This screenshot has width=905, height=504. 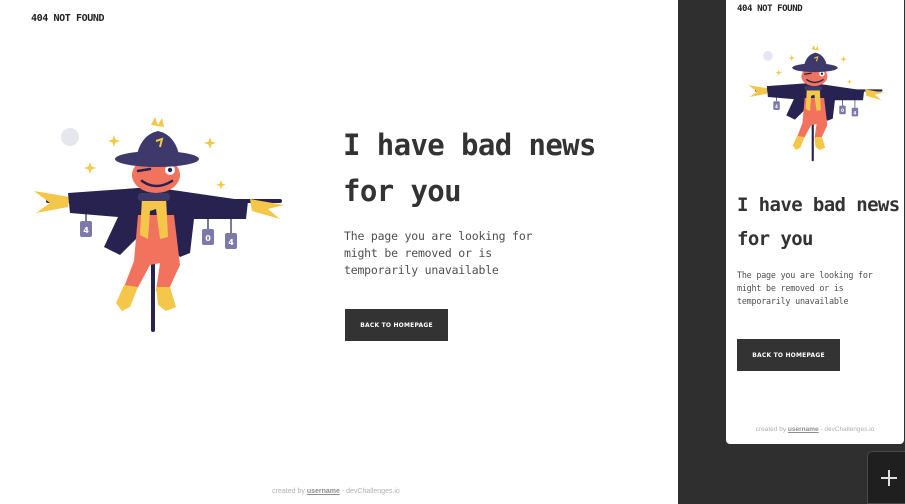 What do you see at coordinates (818, 222) in the screenshot?
I see `mobile-page-heading: I have bad news for you` at bounding box center [818, 222].